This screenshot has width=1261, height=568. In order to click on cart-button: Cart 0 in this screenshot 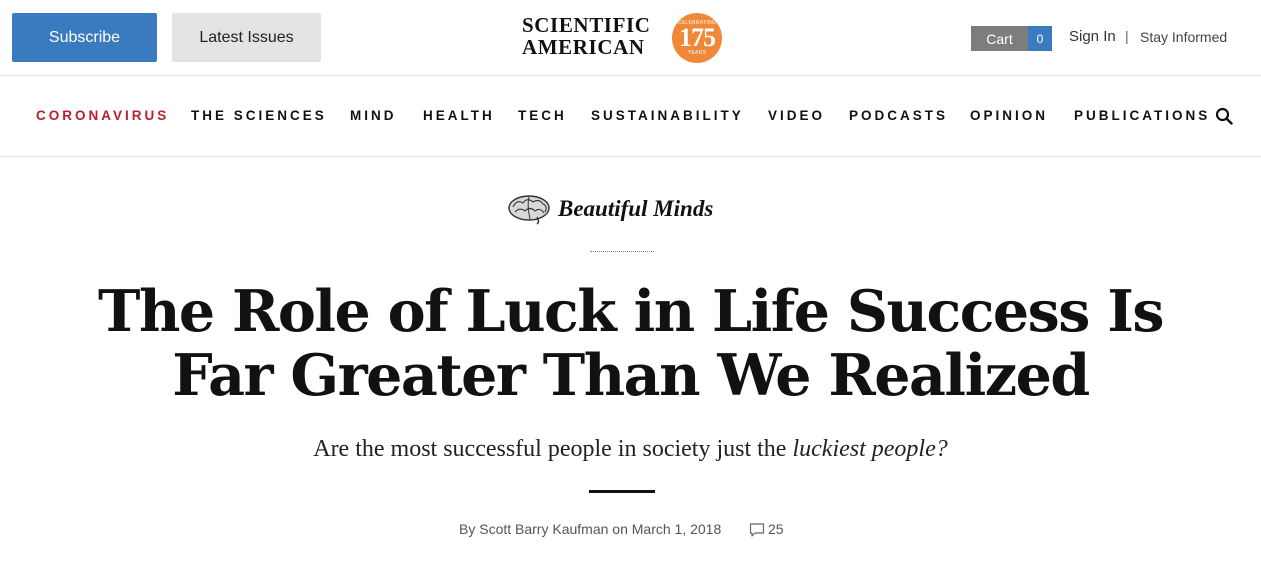, I will do `click(1011, 38)`.